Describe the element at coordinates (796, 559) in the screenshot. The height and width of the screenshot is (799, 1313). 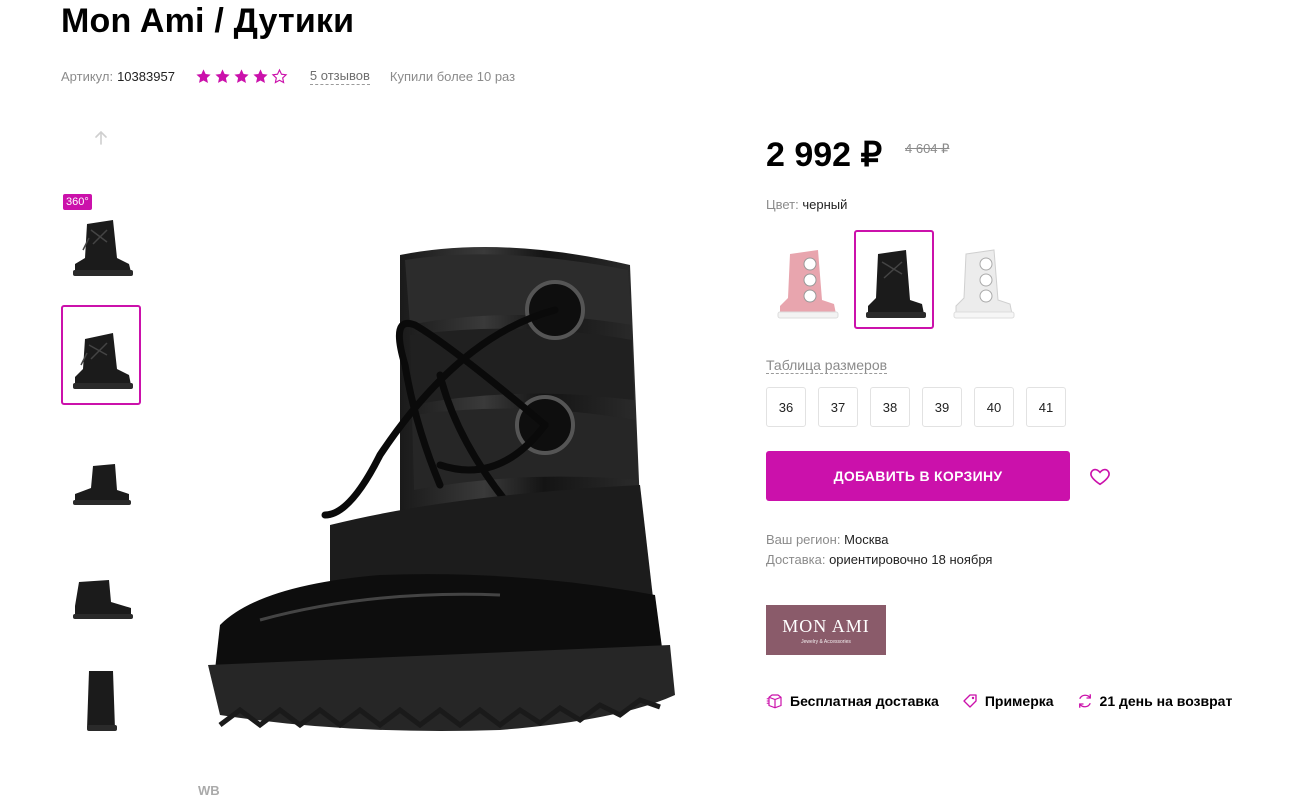
I see `delivery-label: Доставка:` at that location.